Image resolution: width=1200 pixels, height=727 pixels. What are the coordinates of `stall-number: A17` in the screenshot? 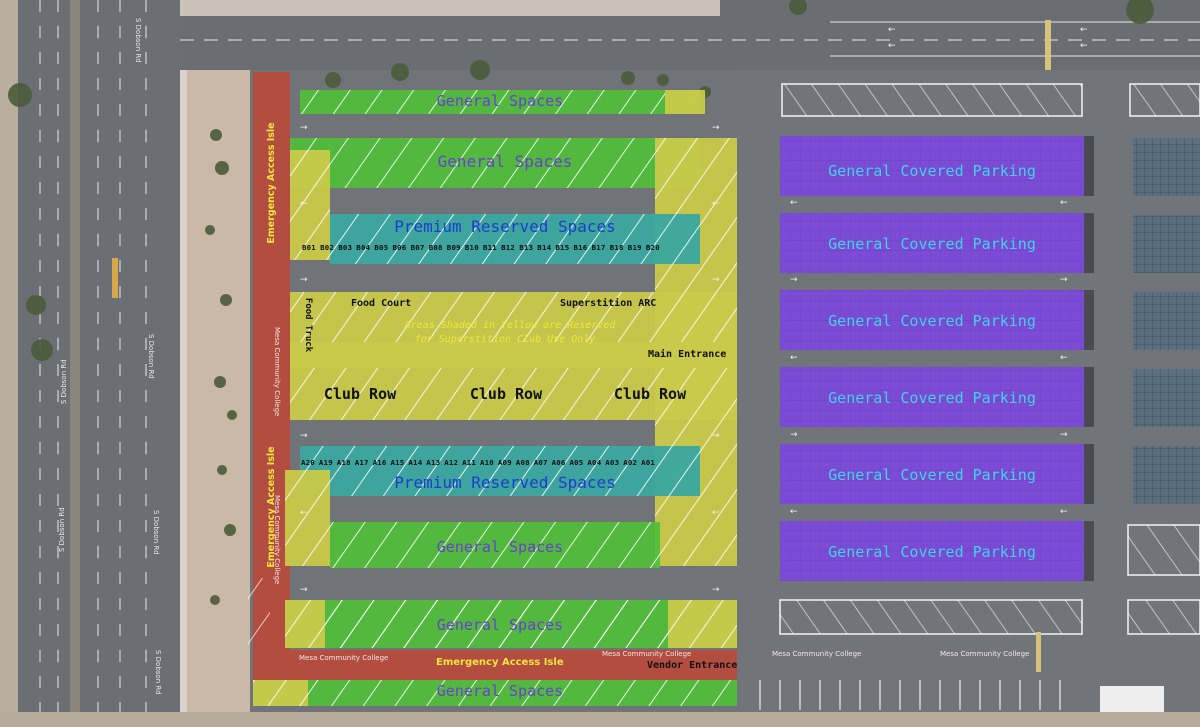 It's located at (362, 462).